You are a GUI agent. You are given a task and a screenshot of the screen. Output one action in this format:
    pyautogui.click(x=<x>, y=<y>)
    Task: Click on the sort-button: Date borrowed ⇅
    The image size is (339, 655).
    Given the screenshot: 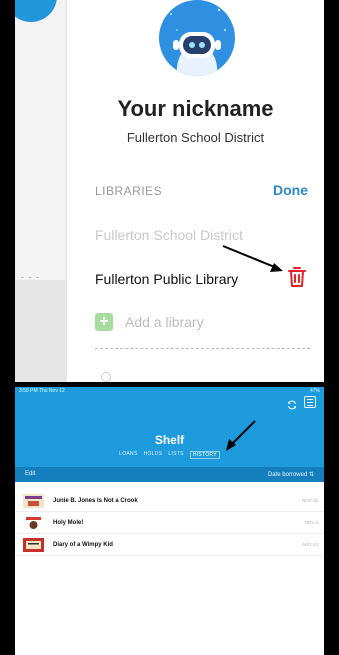 What is the action you would take?
    pyautogui.click(x=291, y=474)
    